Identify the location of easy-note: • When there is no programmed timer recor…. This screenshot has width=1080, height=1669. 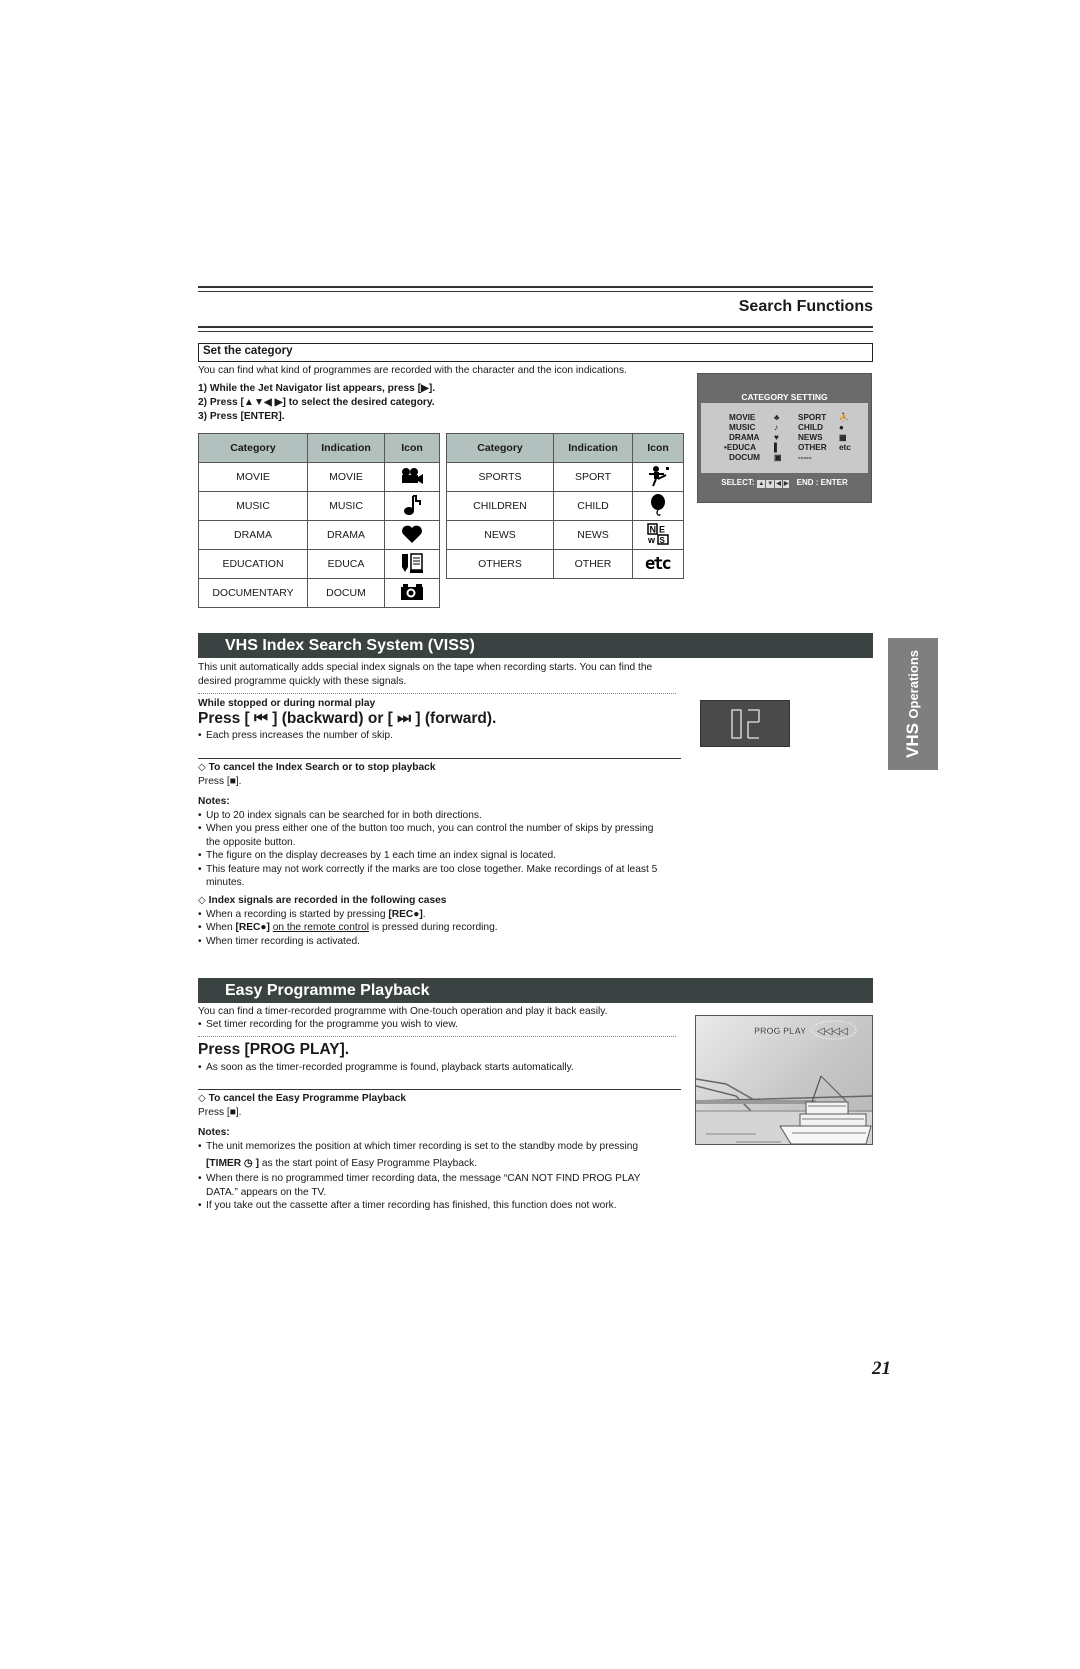
(419, 1178).